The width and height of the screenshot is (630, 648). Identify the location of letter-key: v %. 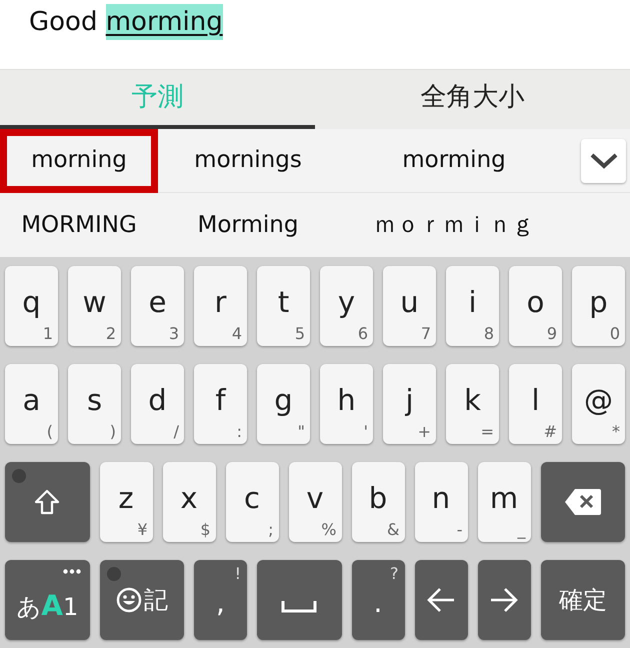
(315, 502).